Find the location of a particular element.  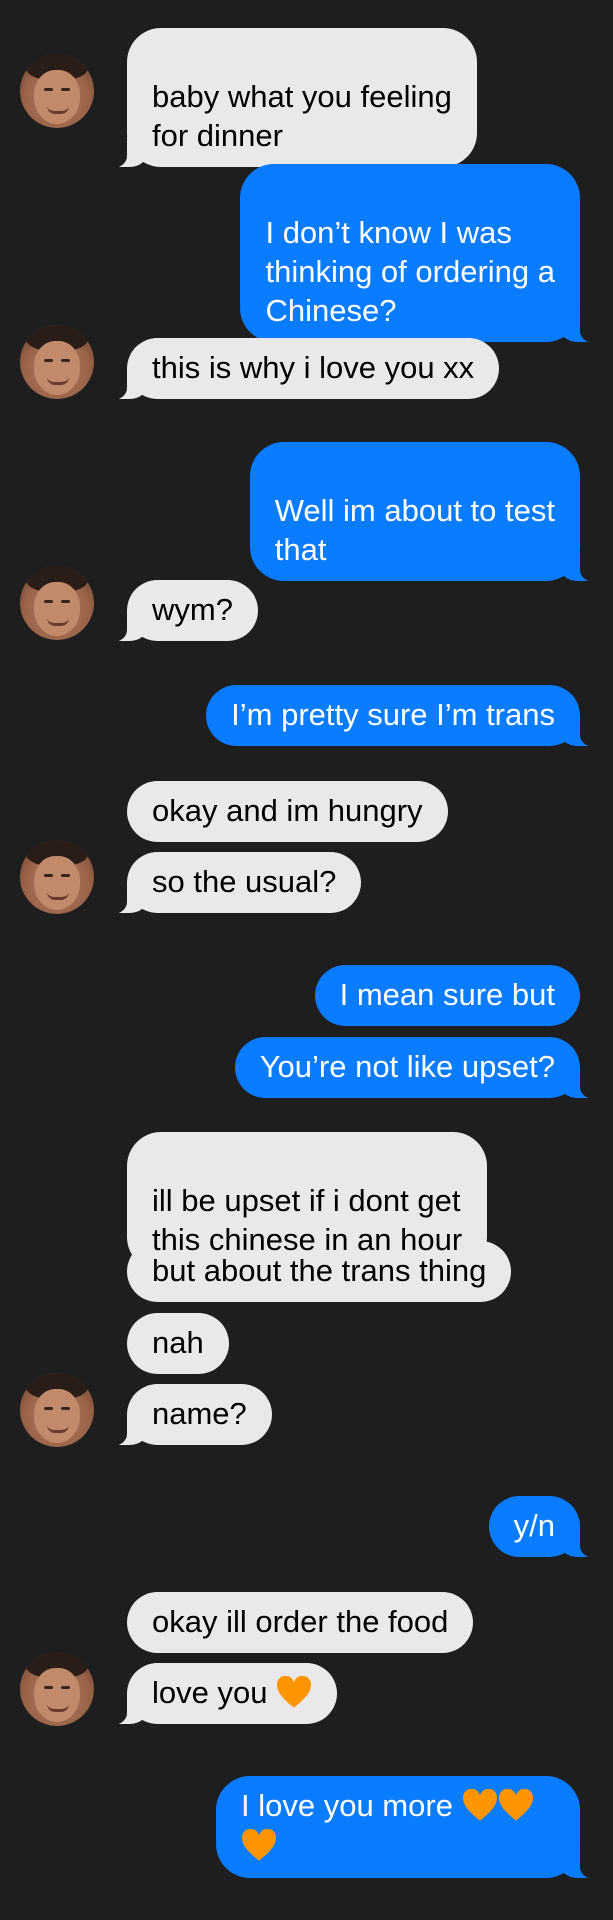

message-text: okay and im hungry is located at coordinates (287, 810).